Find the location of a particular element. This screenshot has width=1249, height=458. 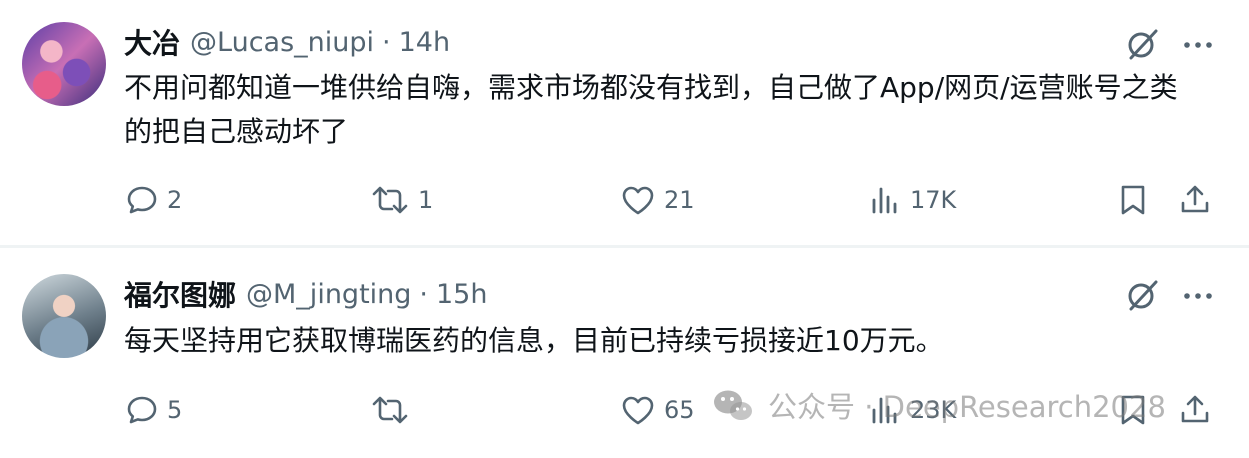

user-handle: @M_jingting is located at coordinates (328, 294).